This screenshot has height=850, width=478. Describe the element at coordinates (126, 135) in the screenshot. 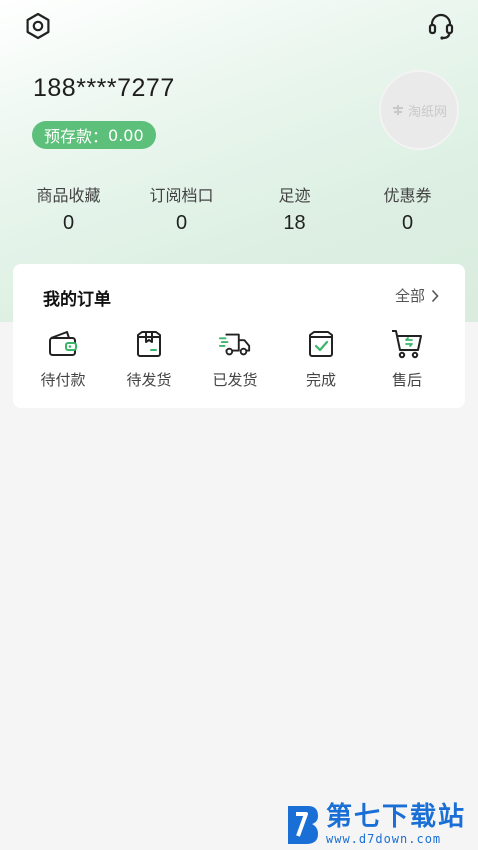

I see `balance-value: 0.00` at that location.